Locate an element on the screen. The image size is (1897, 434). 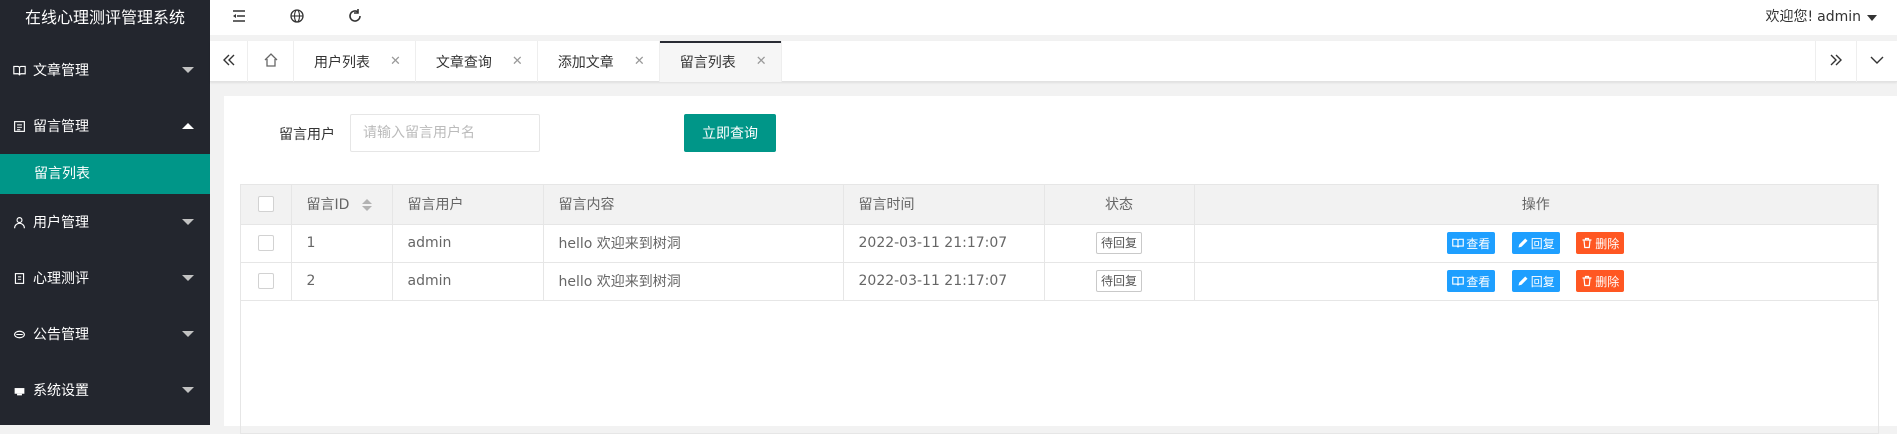
tab-options-button is located at coordinates (1876, 61).